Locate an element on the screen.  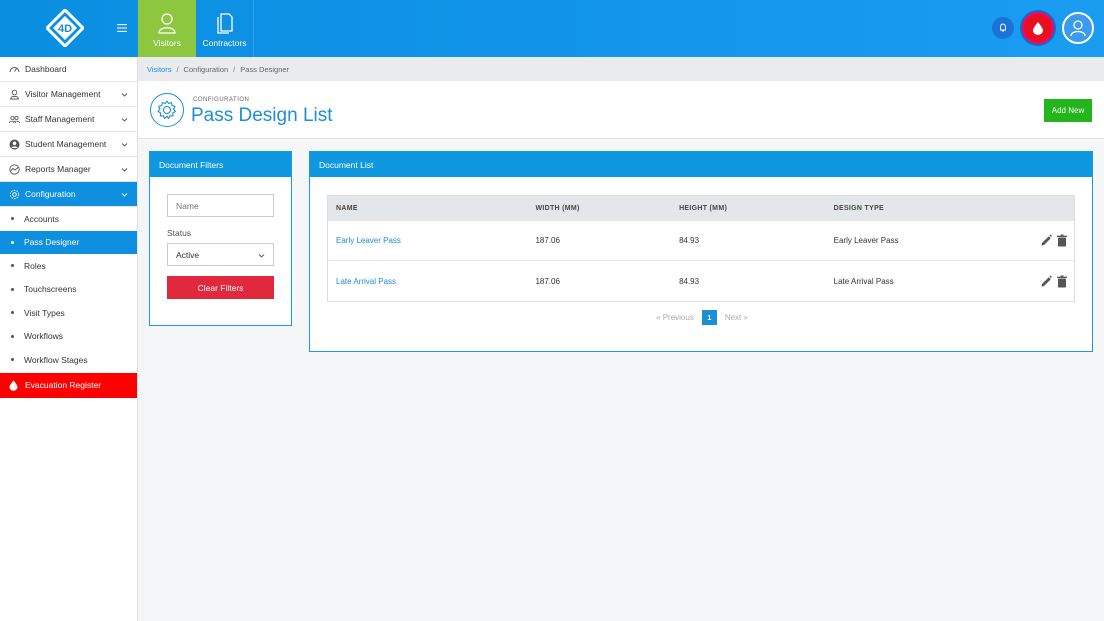
student-icon is located at coordinates (14, 144).